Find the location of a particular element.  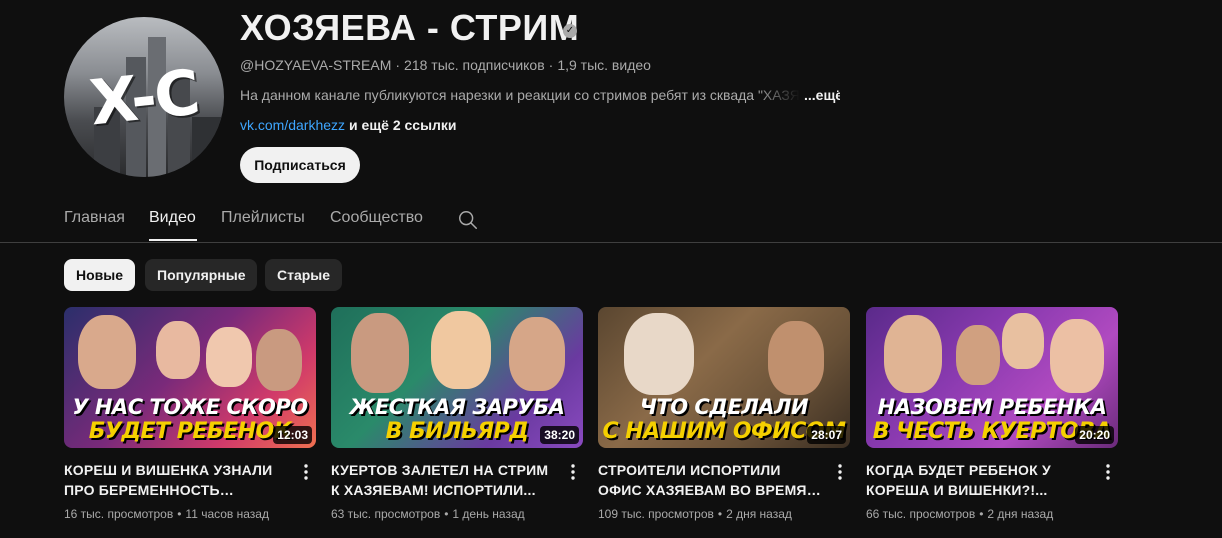

chip-oldest: Старые is located at coordinates (304, 275).